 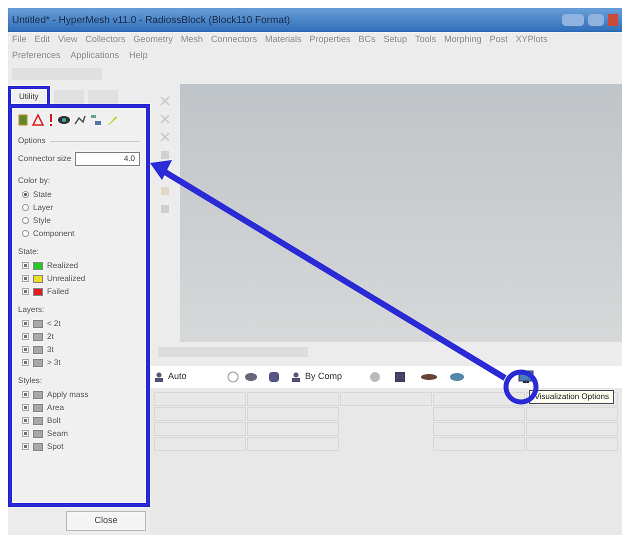 I want to click on menu-item: Setup, so click(x=396, y=40).